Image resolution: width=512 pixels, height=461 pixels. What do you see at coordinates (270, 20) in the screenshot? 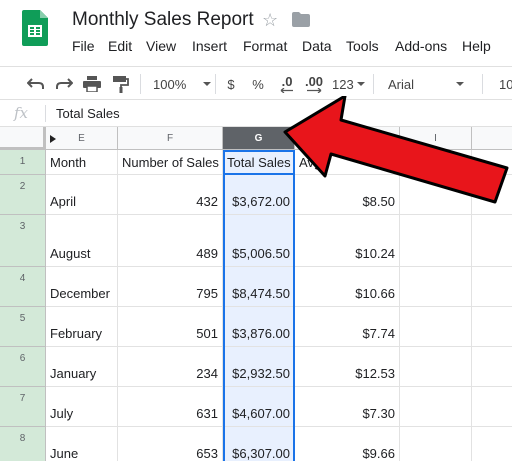
I see `star-icon: ☆` at bounding box center [270, 20].